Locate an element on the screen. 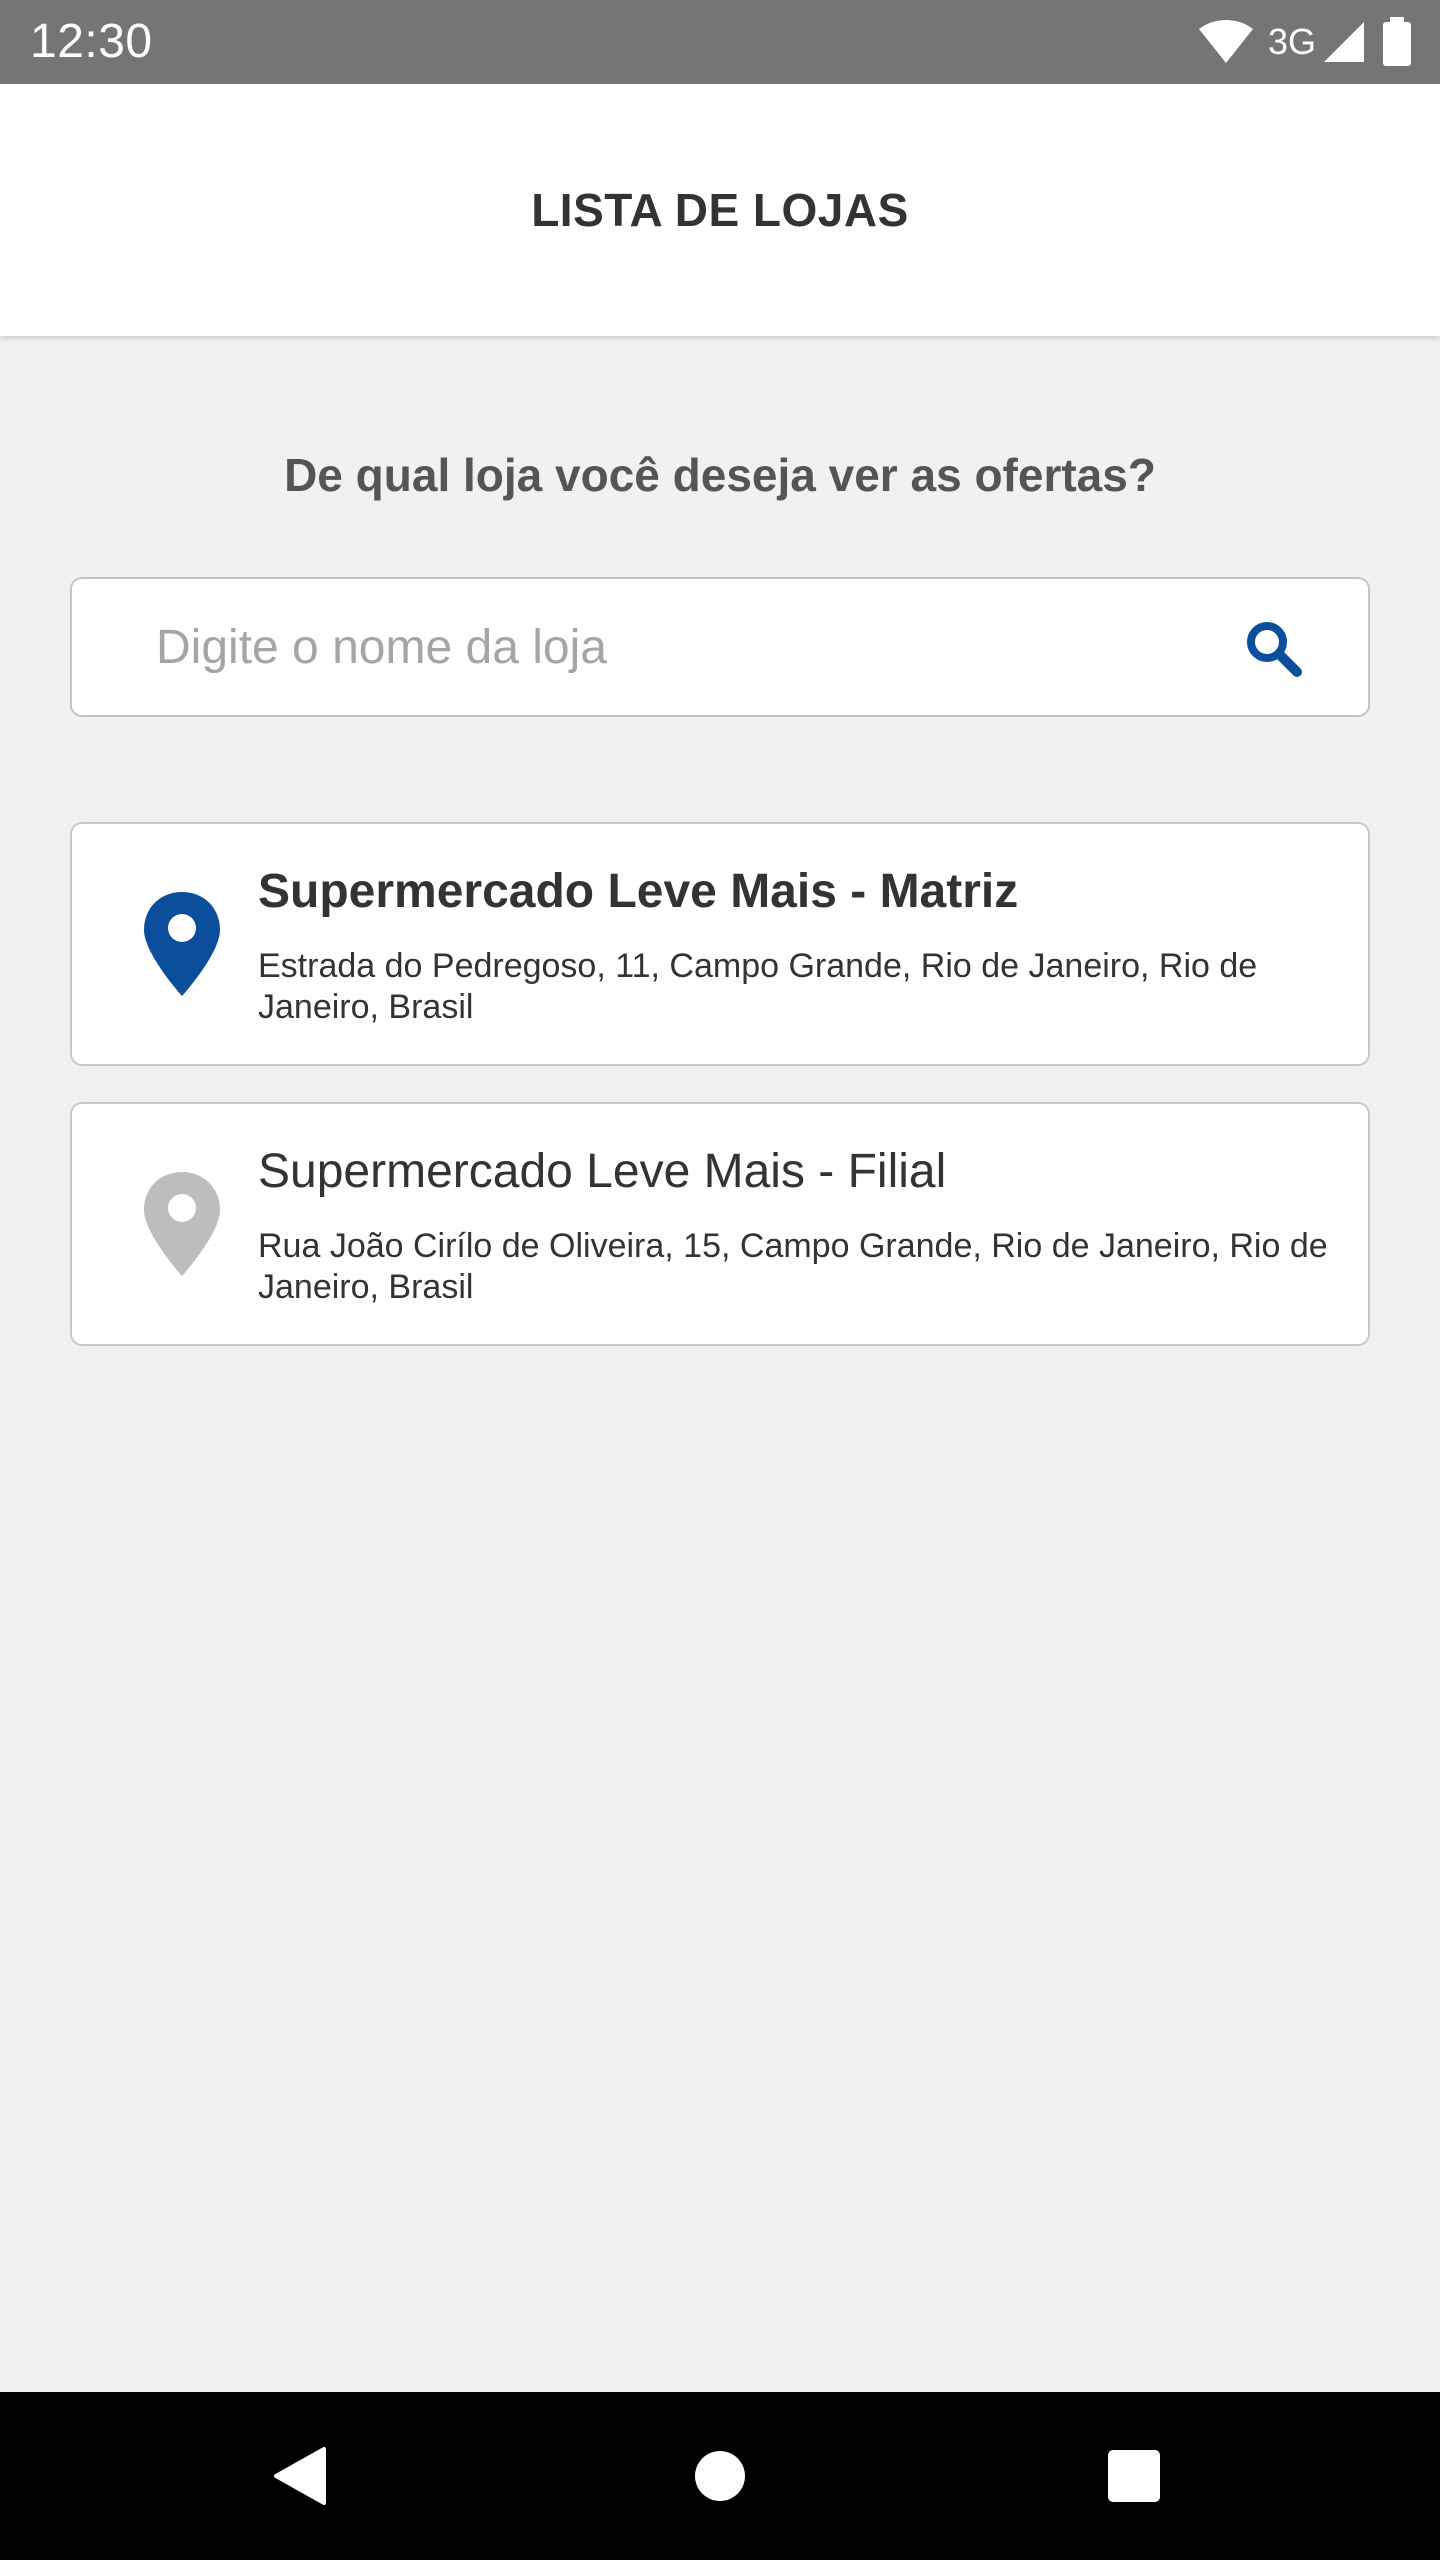 The image size is (1440, 2560). wifi-icon is located at coordinates (1225, 41).